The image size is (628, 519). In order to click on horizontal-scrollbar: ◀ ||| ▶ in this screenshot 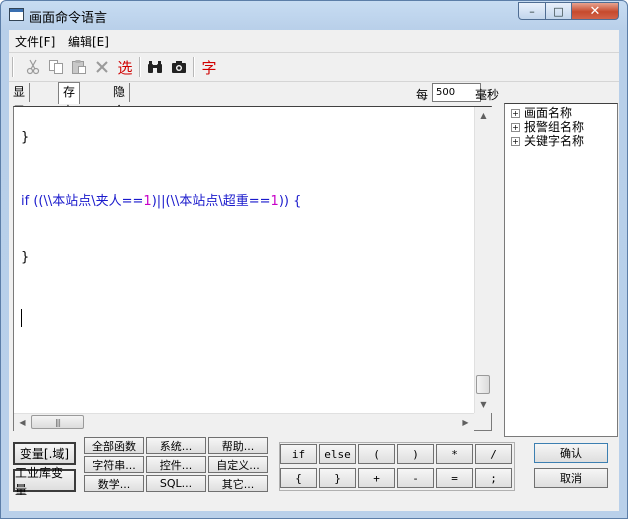, I will do `click(244, 422)`.